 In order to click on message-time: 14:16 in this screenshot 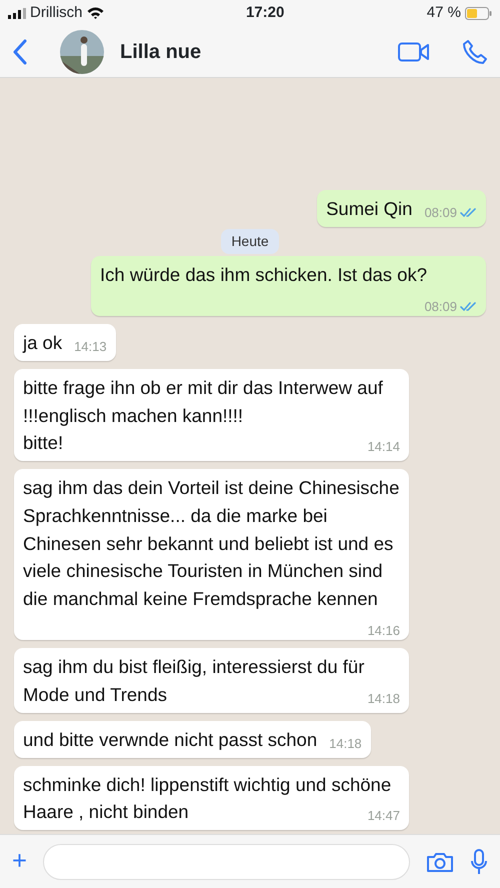, I will do `click(383, 631)`.